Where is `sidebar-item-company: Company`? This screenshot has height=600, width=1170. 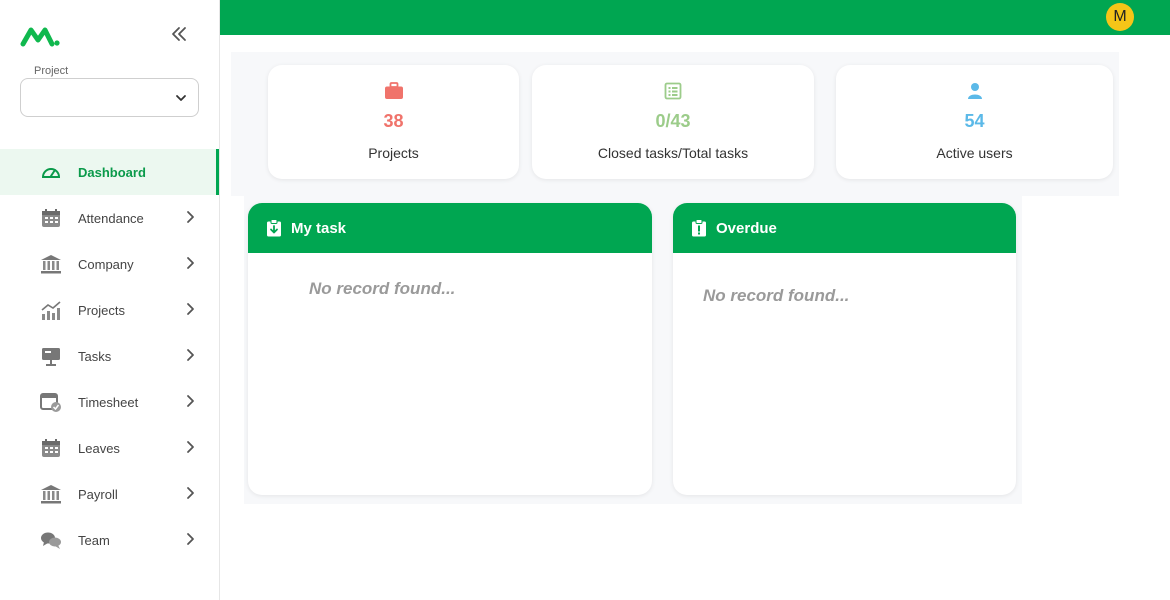
sidebar-item-company: Company is located at coordinates (109, 264).